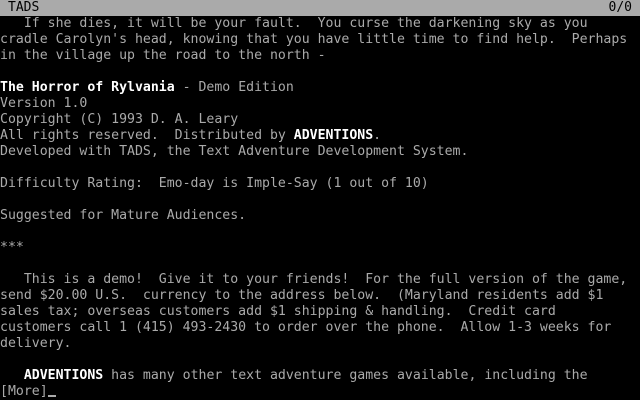 This screenshot has width=640, height=400. What do you see at coordinates (234, 87) in the screenshot?
I see `edition-label: - Demo Edition` at bounding box center [234, 87].